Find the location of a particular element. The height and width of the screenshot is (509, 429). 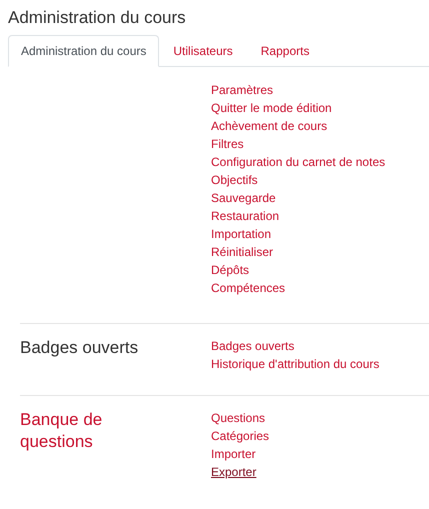

section-heading-link: Banque de questions is located at coordinates (85, 431).